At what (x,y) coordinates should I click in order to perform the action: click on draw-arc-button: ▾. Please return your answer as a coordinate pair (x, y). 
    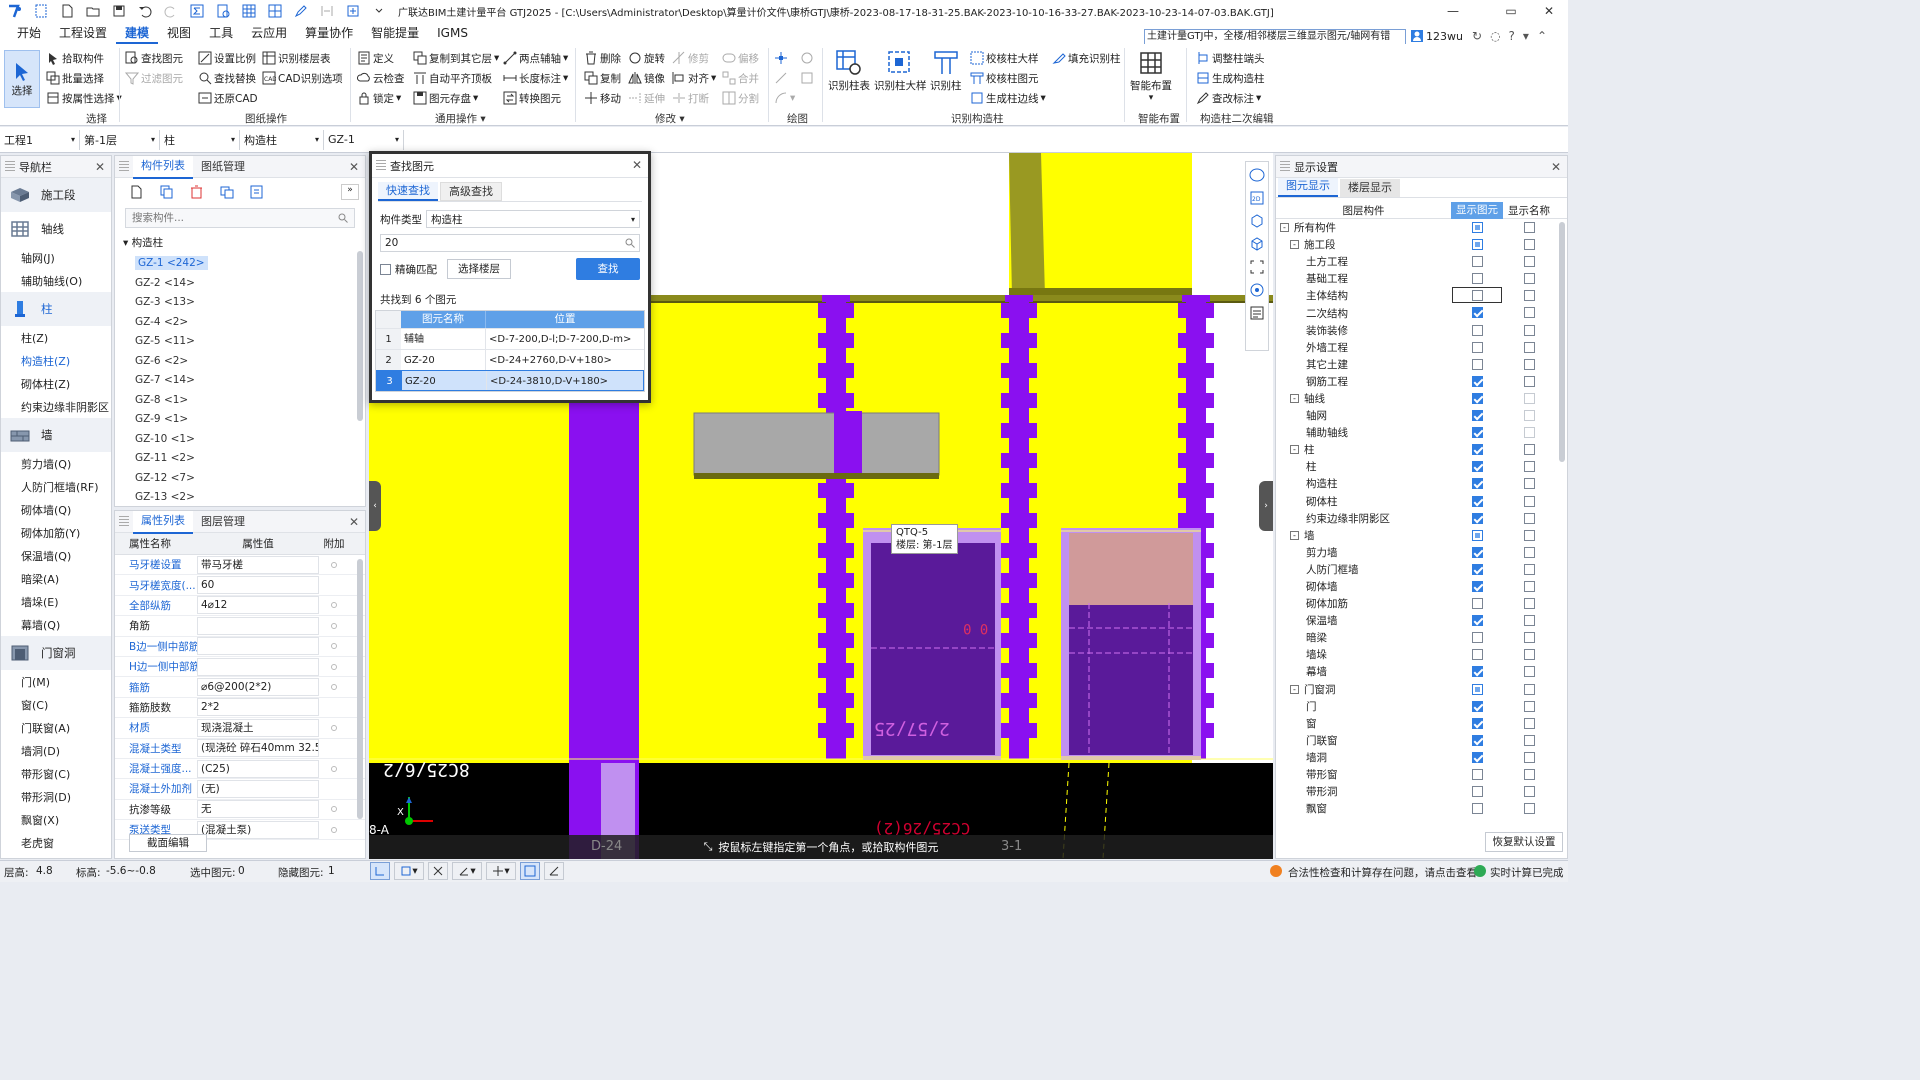
    Looking at the image, I should click on (784, 98).